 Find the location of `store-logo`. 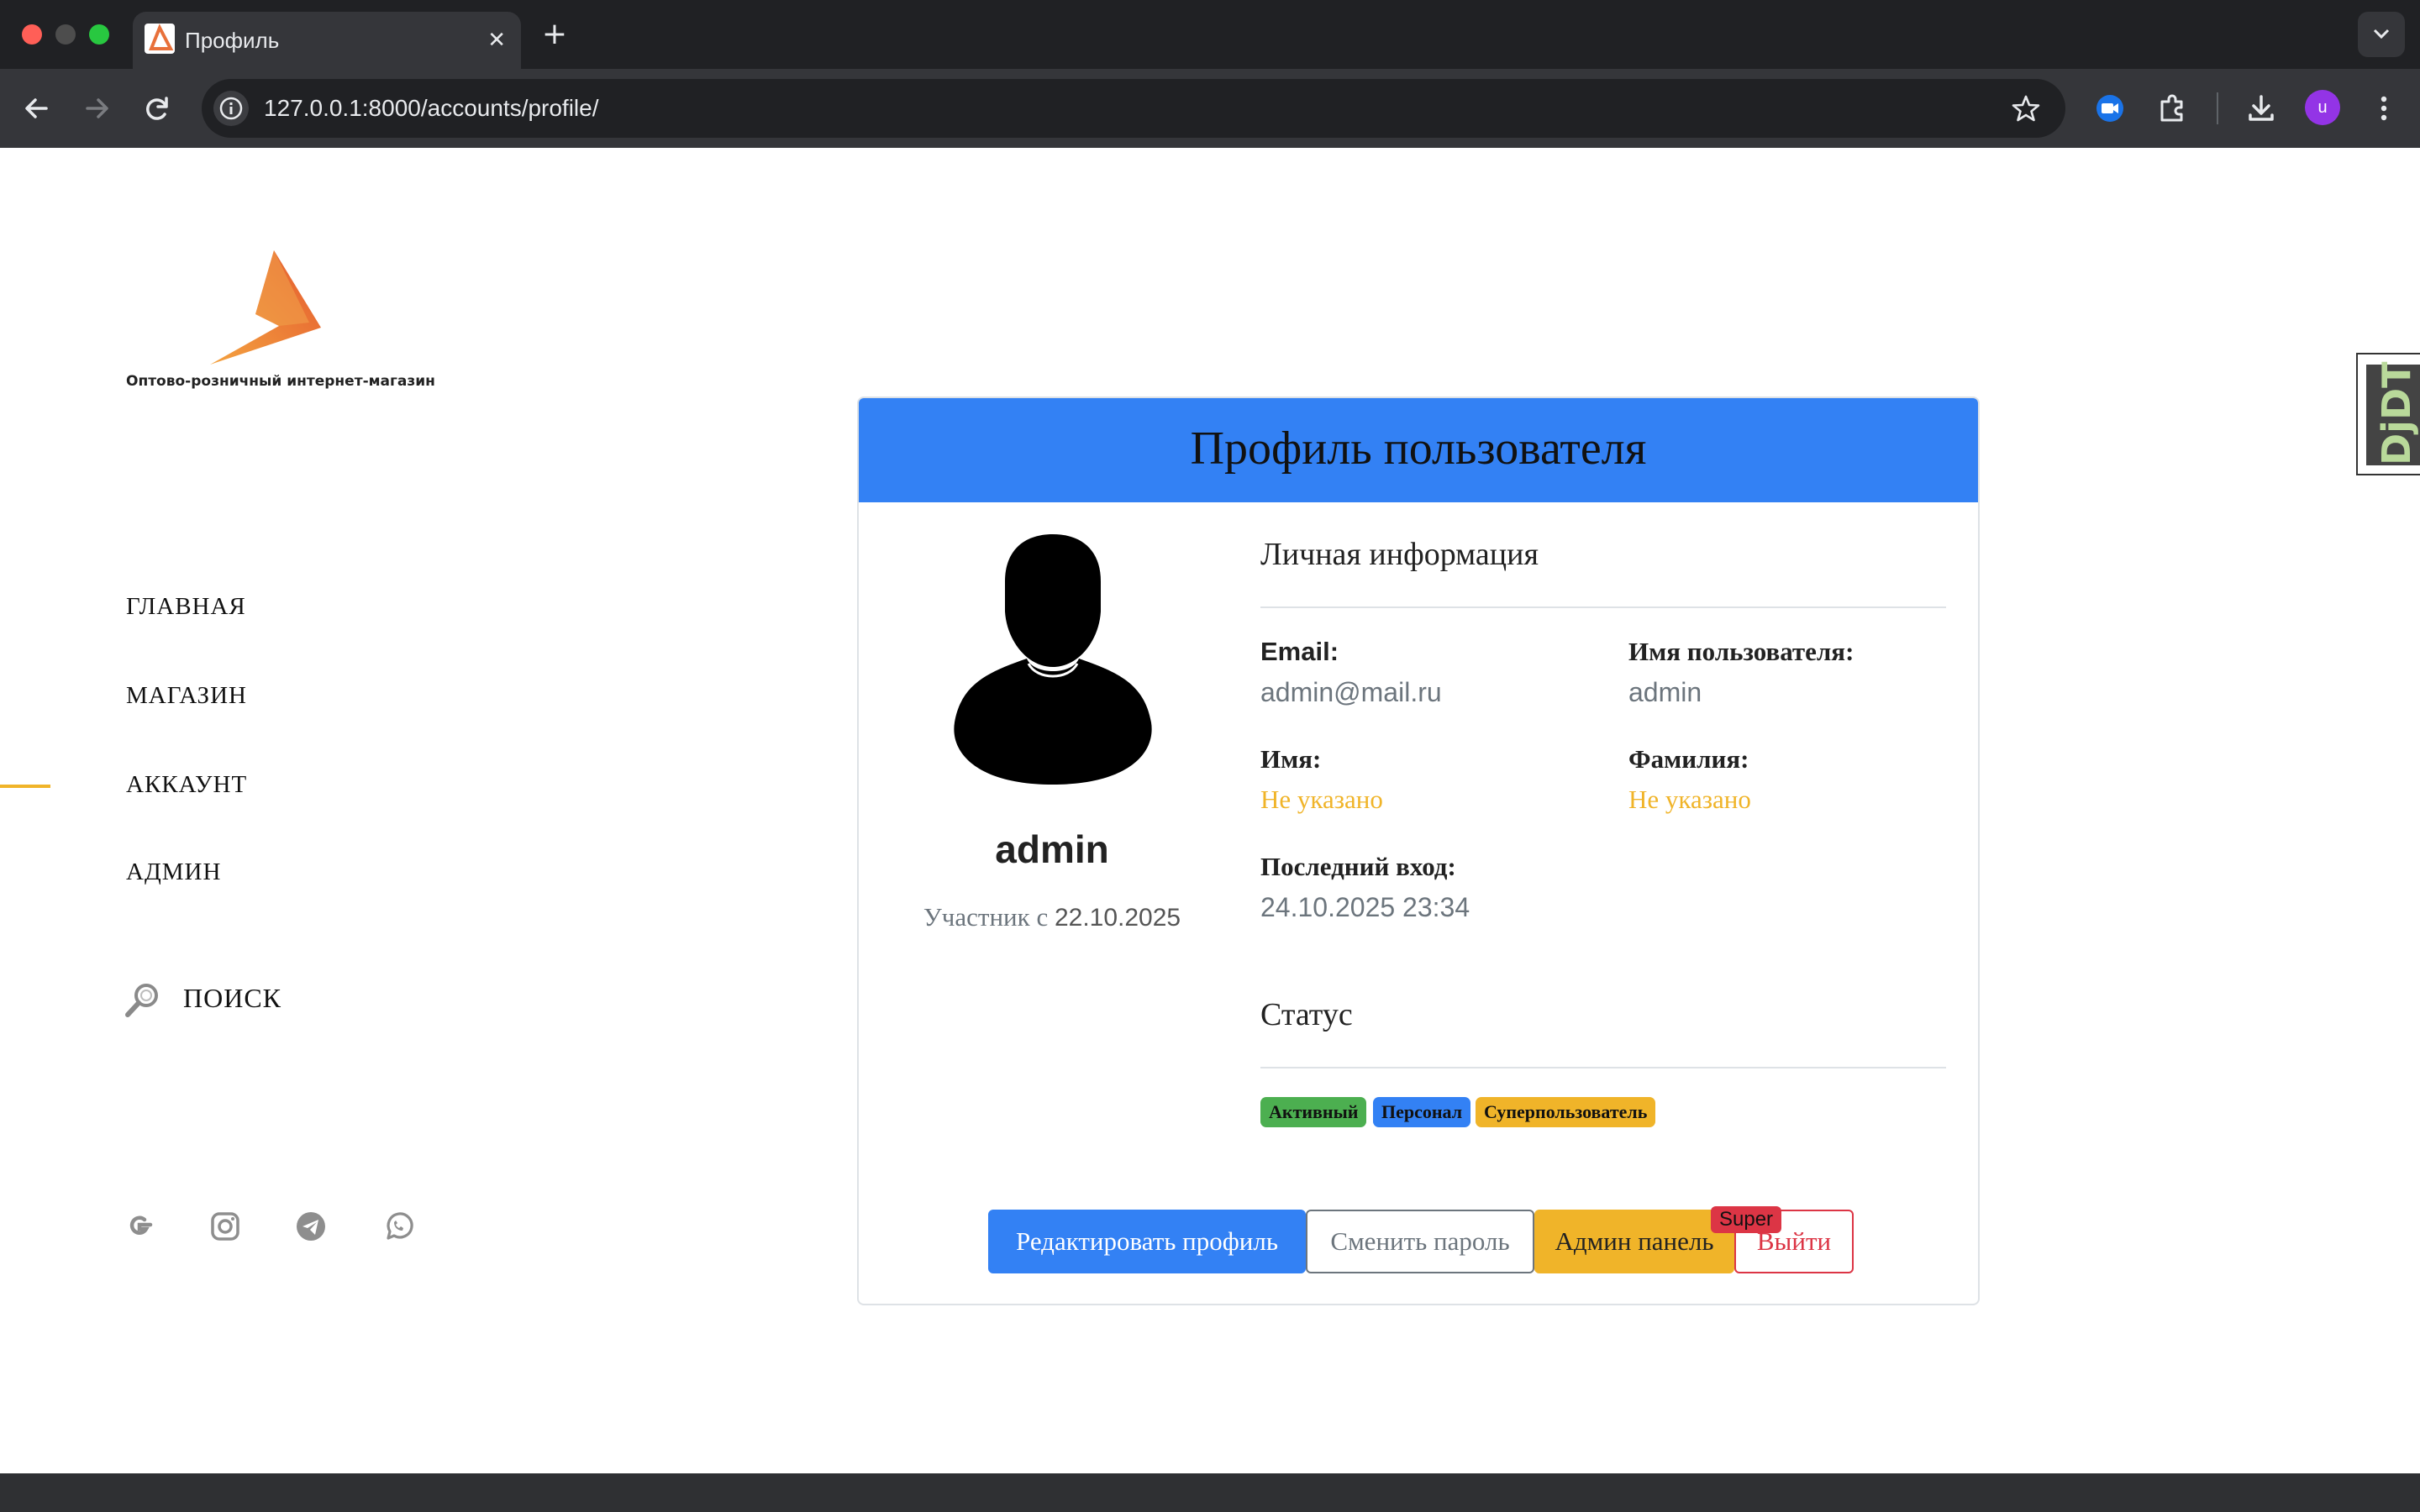

store-logo is located at coordinates (268, 306).